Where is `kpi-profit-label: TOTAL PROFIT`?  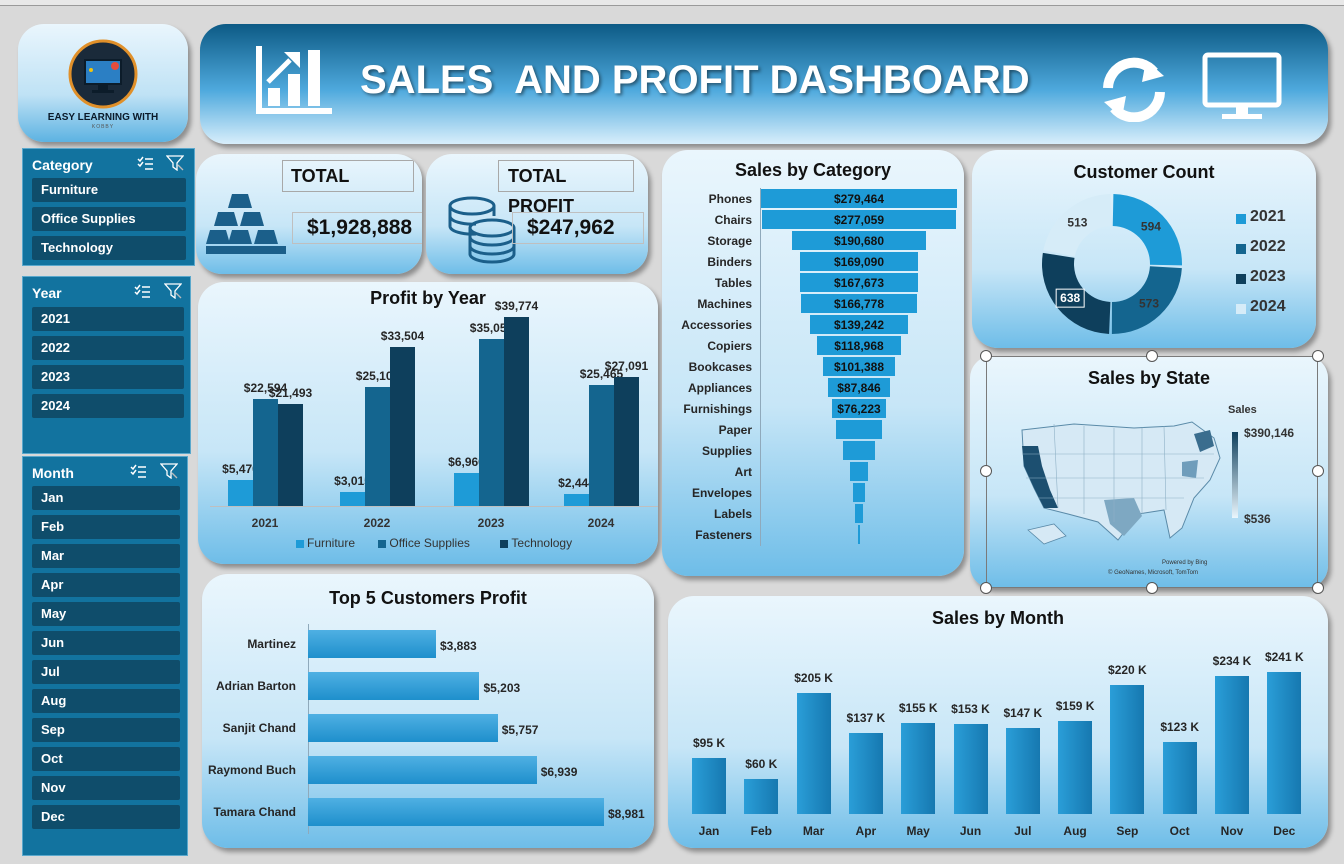 kpi-profit-label: TOTAL PROFIT is located at coordinates (566, 188).